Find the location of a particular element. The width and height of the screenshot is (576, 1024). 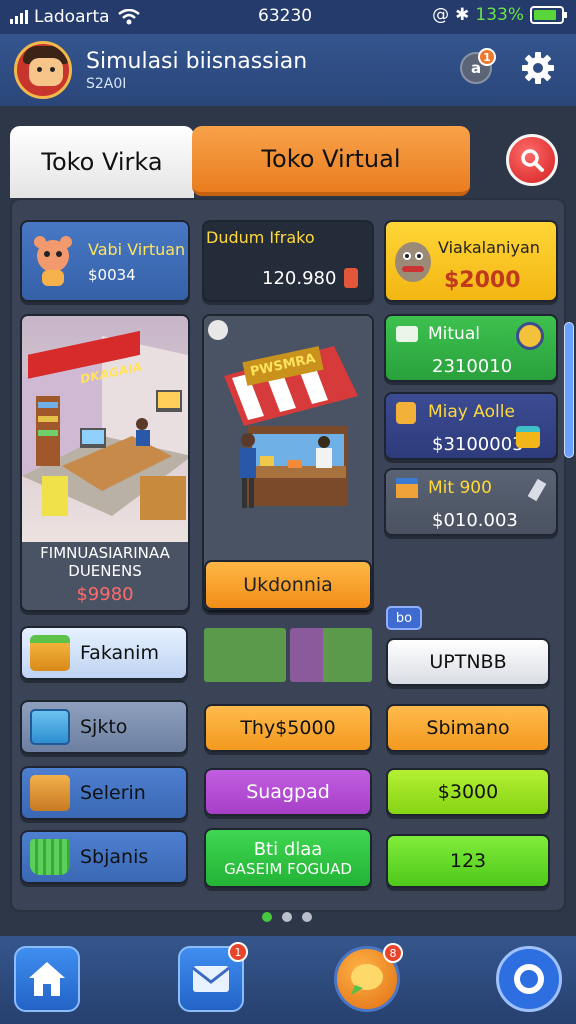

card-viakalaniyan: Viakalaniyan $2000 is located at coordinates (471, 261).